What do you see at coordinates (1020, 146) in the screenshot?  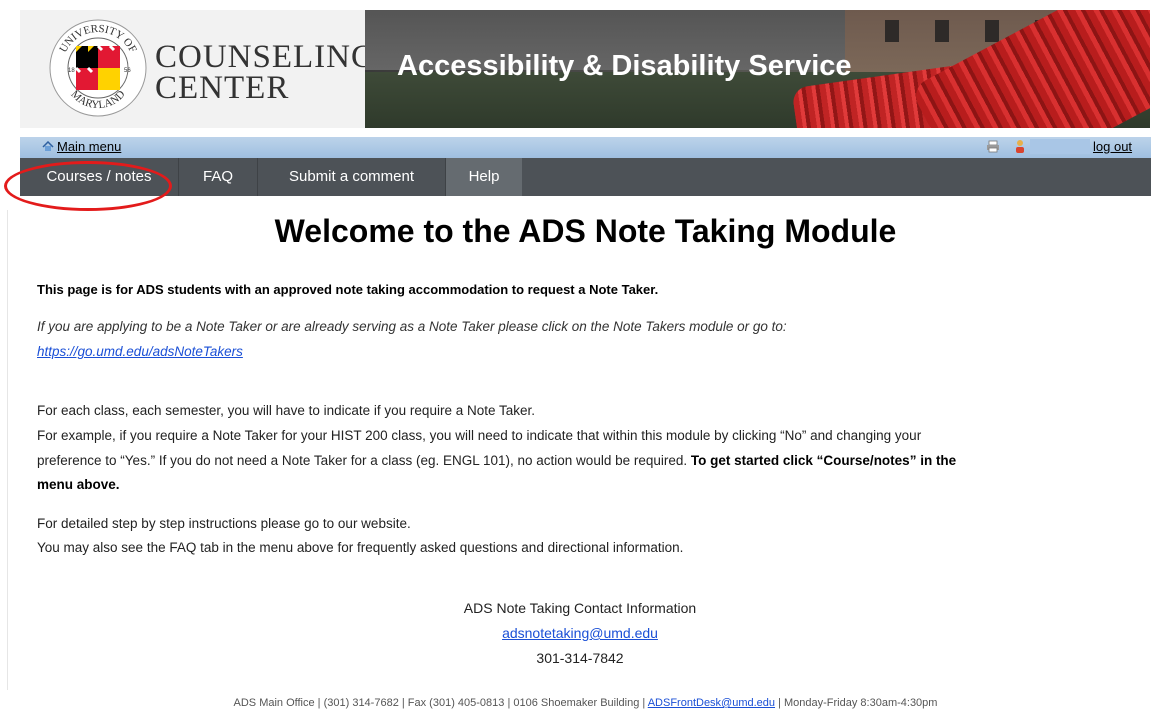 I see `user-icon` at bounding box center [1020, 146].